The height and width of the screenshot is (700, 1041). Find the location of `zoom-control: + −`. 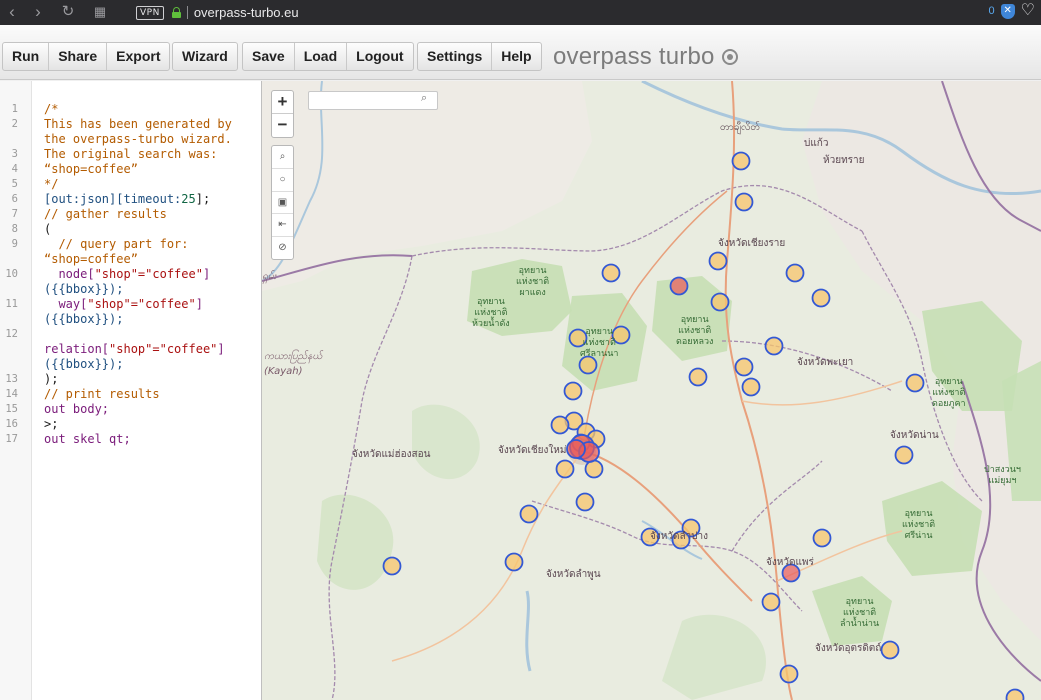

zoom-control: + − is located at coordinates (282, 114).